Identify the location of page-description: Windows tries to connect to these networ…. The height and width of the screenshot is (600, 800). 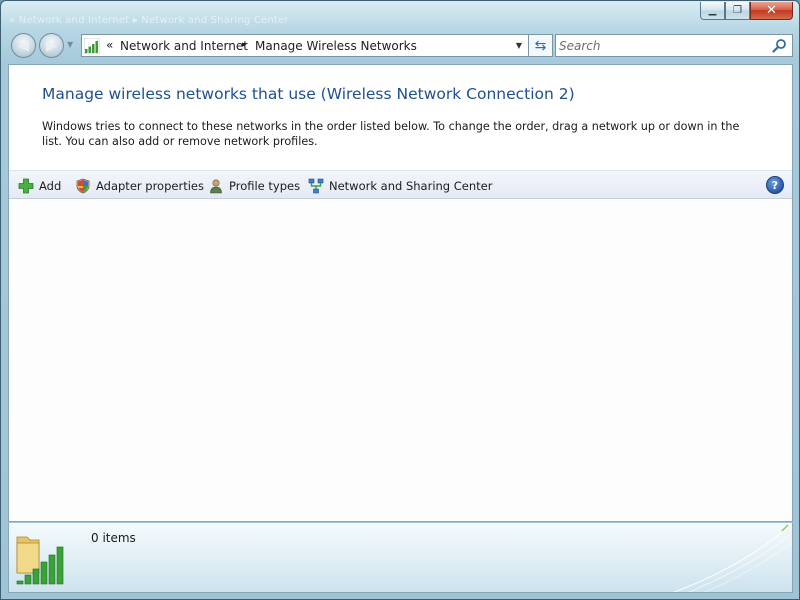
(391, 134).